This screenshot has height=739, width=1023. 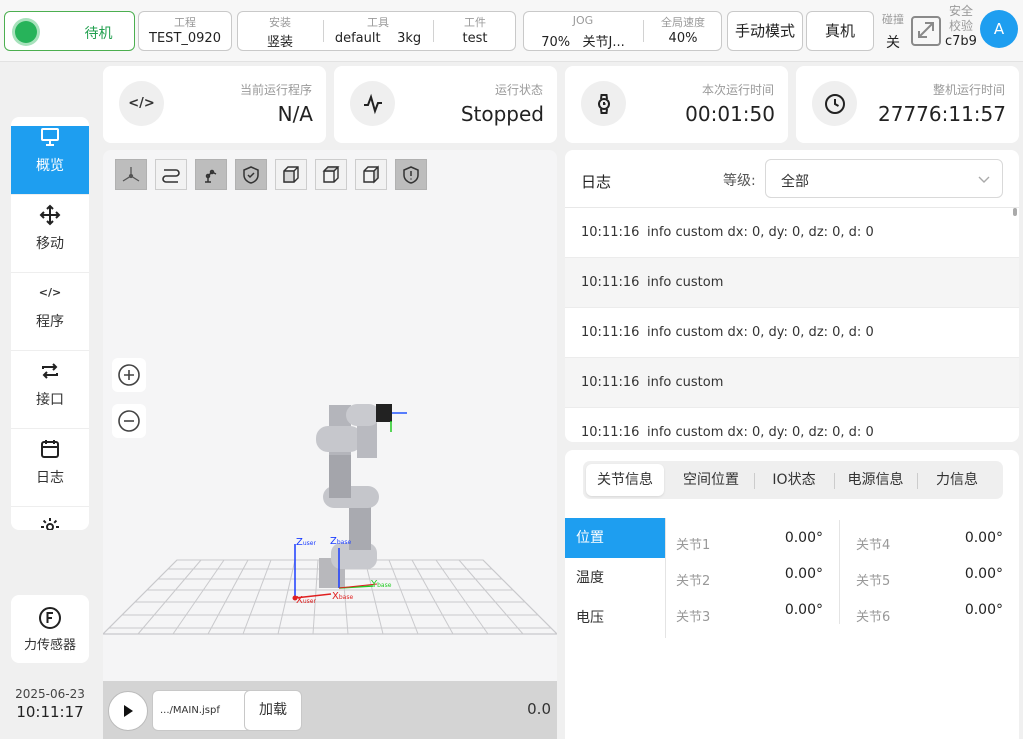 I want to click on safety-checksum: 安全 校验 c7b9, so click(x=961, y=31).